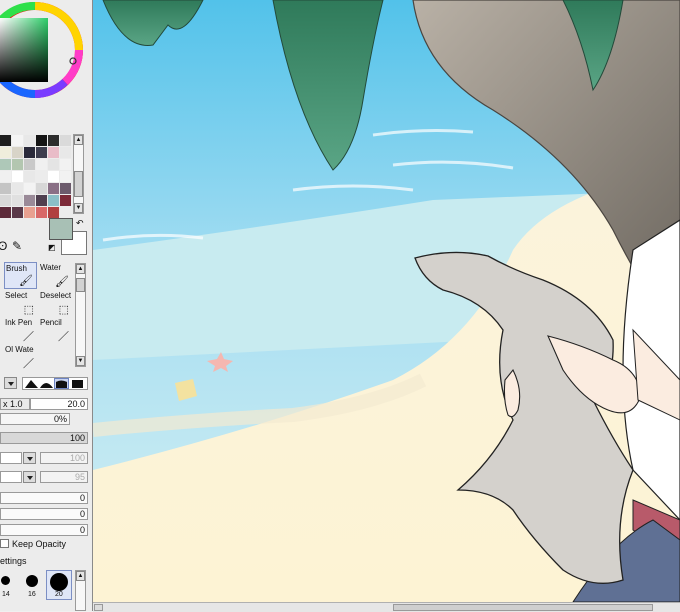  Describe the element at coordinates (61, 229) in the screenshot. I see `foreground-color-box` at that location.